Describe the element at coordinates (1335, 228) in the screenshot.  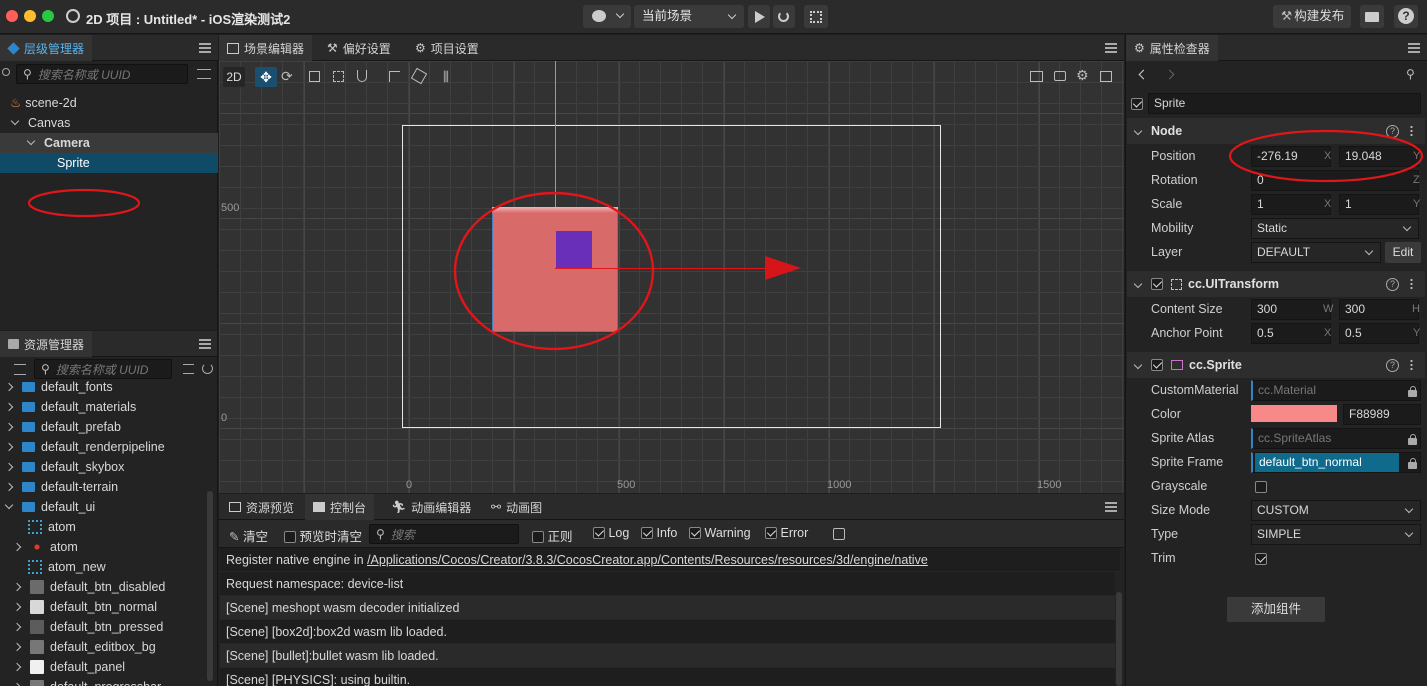
I see `mobility-select: Static` at that location.